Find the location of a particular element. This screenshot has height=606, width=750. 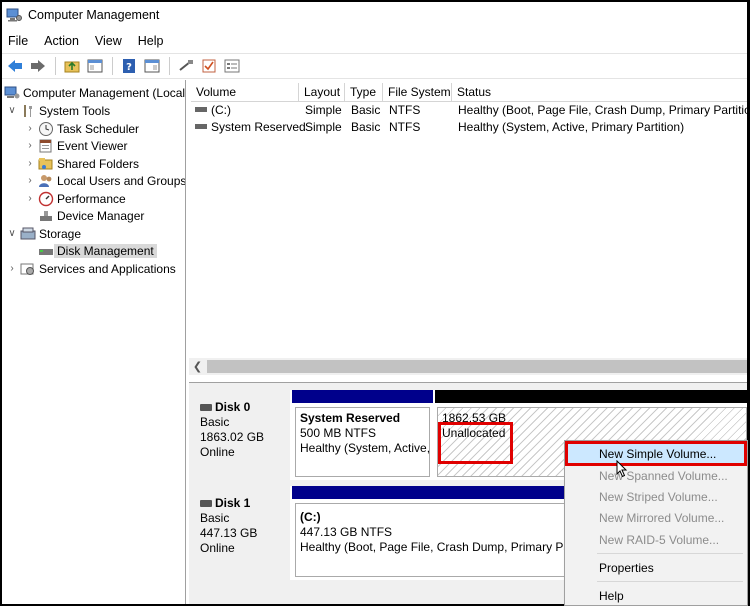

toolbar: ? is located at coordinates (374, 66).